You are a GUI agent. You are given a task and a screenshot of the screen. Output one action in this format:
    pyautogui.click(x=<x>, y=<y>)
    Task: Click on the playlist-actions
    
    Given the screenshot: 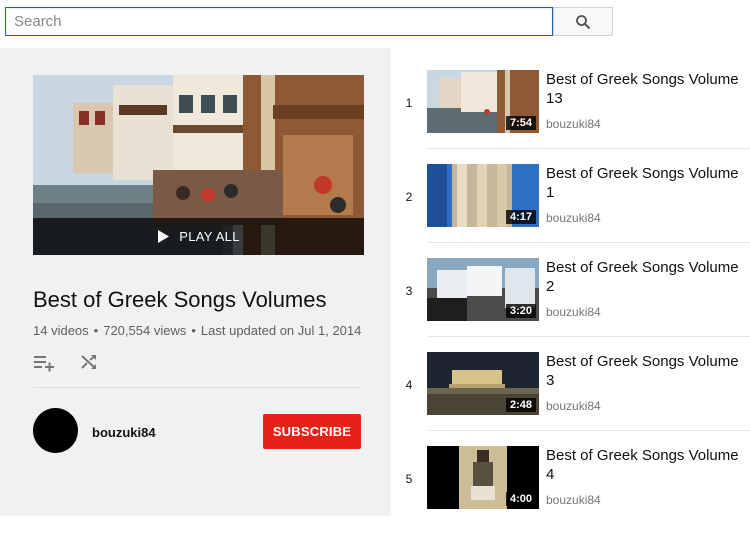 What is the action you would take?
    pyautogui.click(x=66, y=362)
    